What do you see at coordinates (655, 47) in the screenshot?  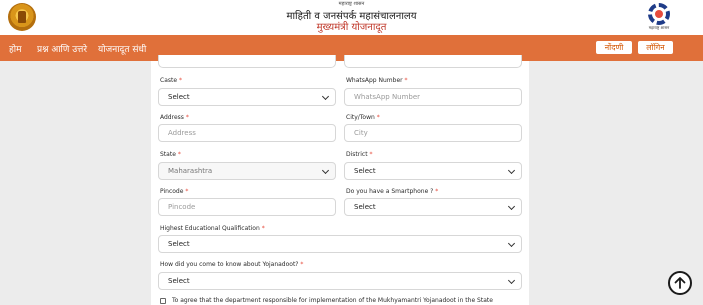 I see `login-button: लॉगिन` at bounding box center [655, 47].